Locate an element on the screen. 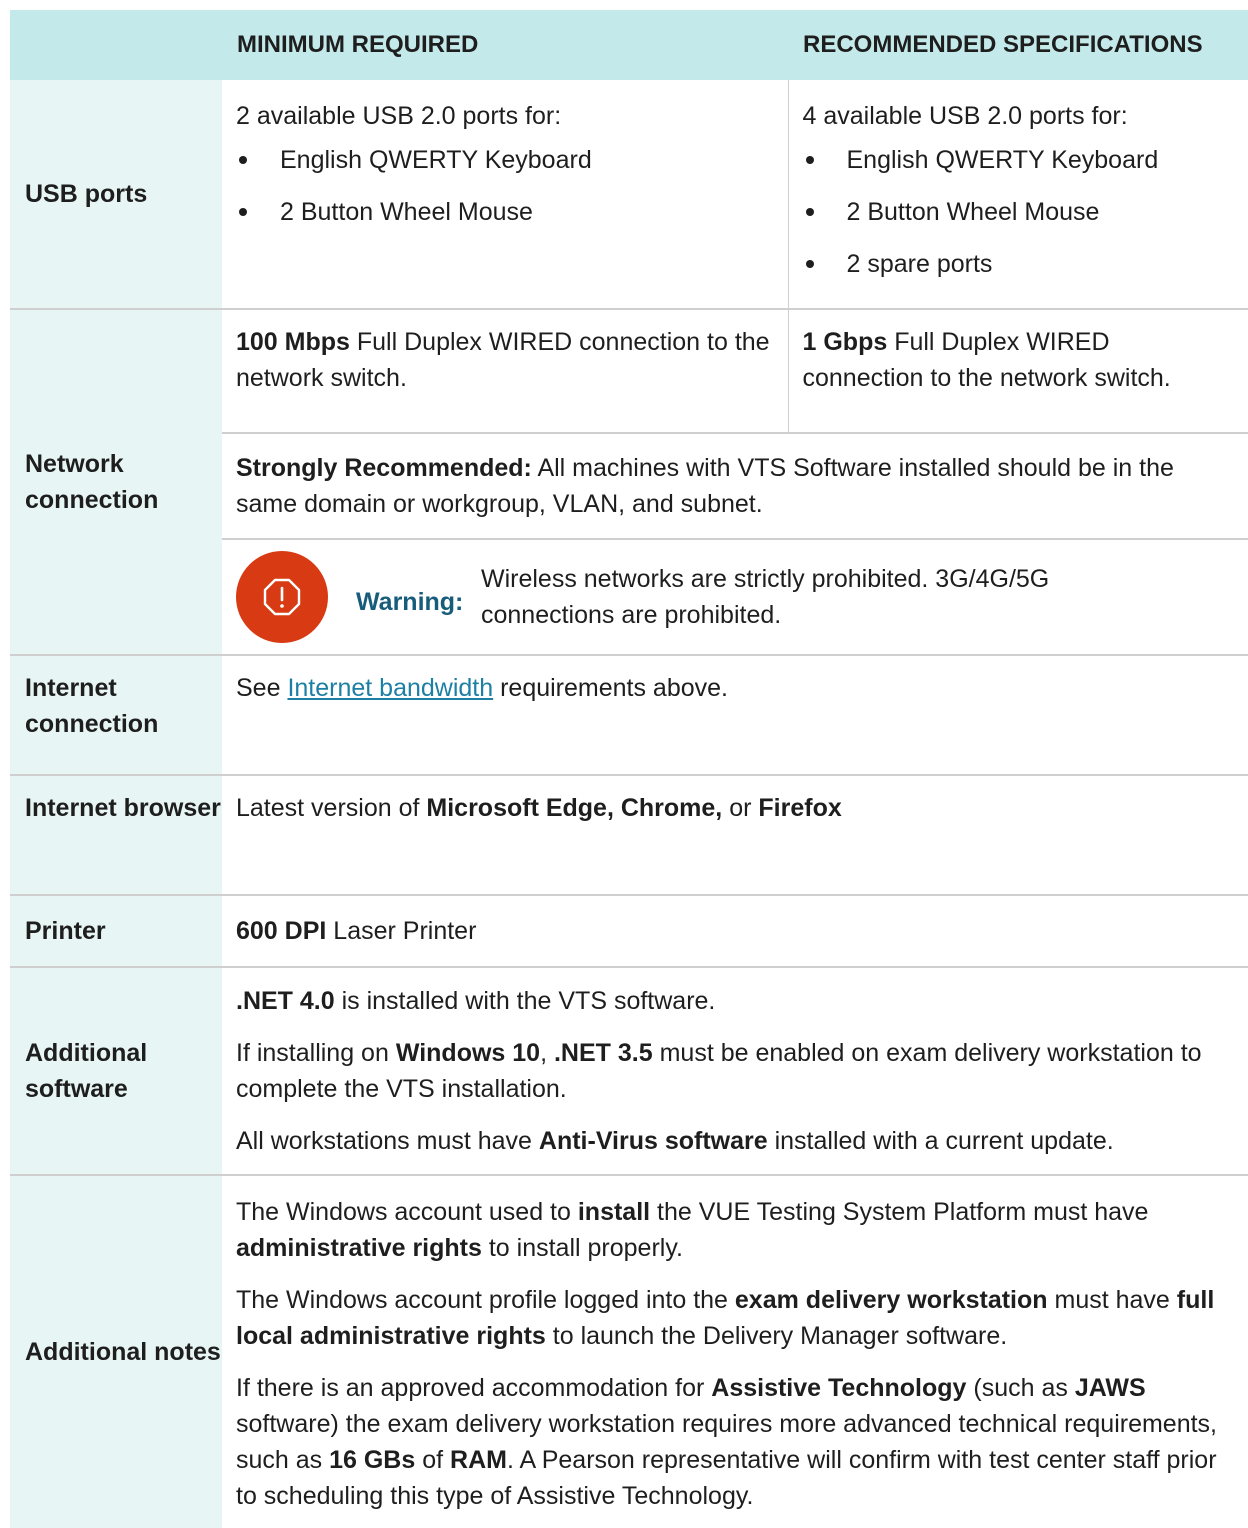 This screenshot has height=1528, width=1248. warning-label: Warning: is located at coordinates (410, 602).